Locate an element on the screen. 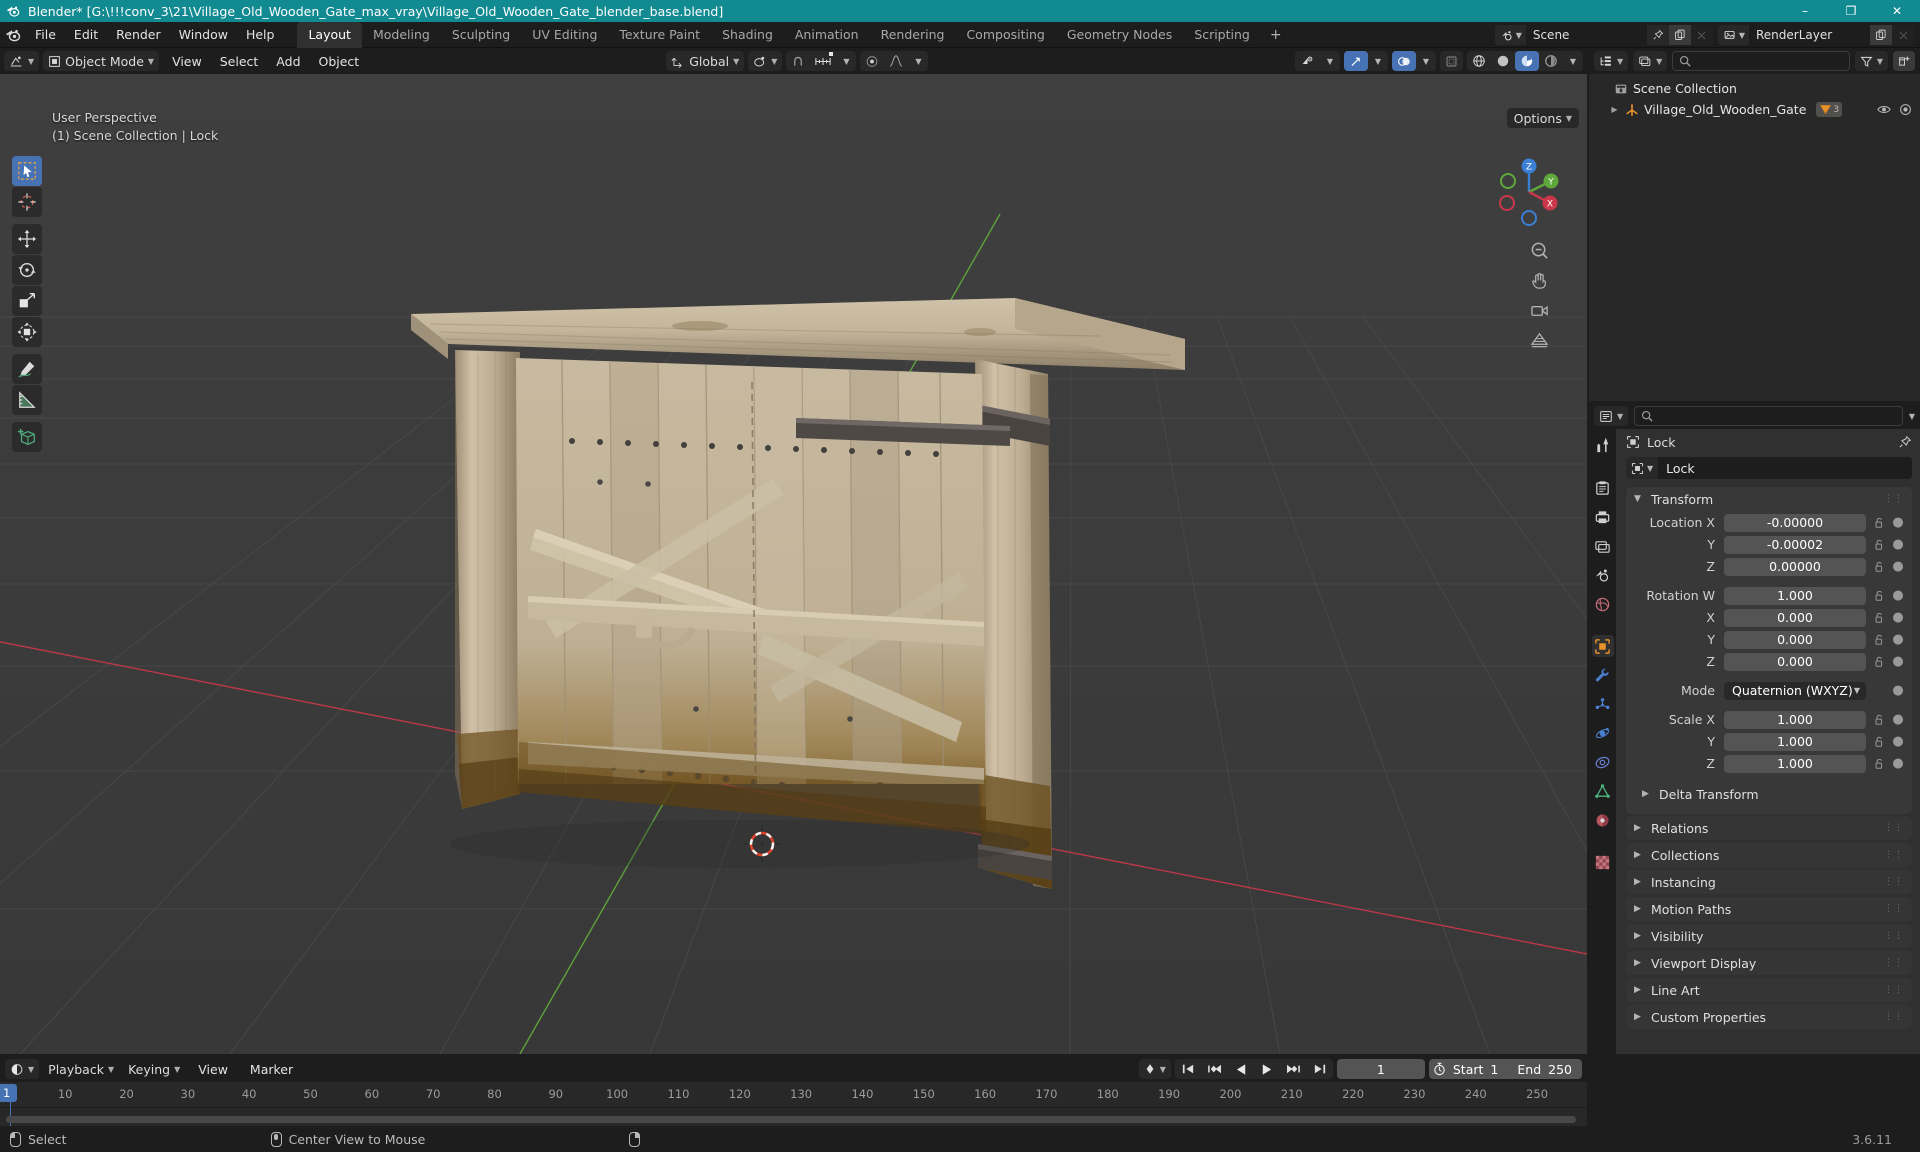  timeline-menu-view: View is located at coordinates (213, 1069).